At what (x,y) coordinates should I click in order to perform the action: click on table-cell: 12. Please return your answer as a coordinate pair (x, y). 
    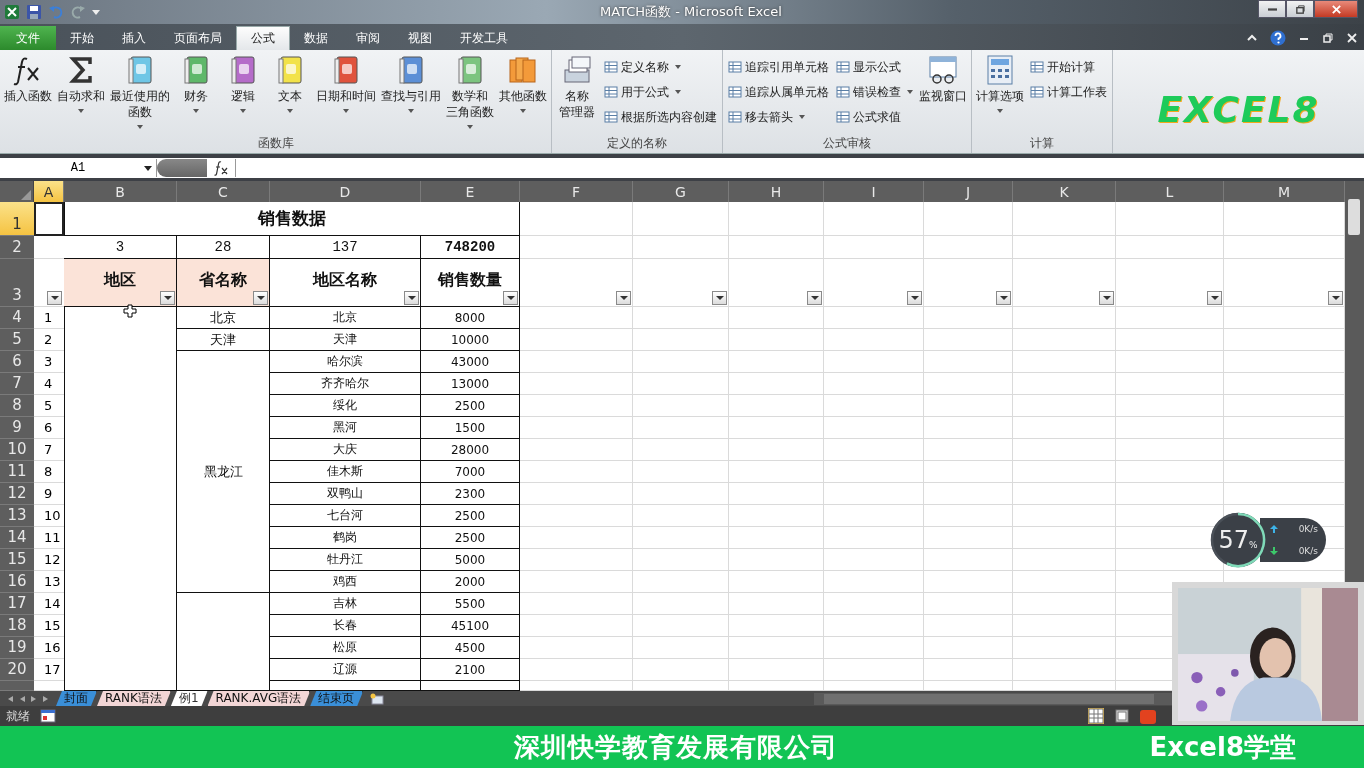
    Looking at the image, I should click on (49, 560).